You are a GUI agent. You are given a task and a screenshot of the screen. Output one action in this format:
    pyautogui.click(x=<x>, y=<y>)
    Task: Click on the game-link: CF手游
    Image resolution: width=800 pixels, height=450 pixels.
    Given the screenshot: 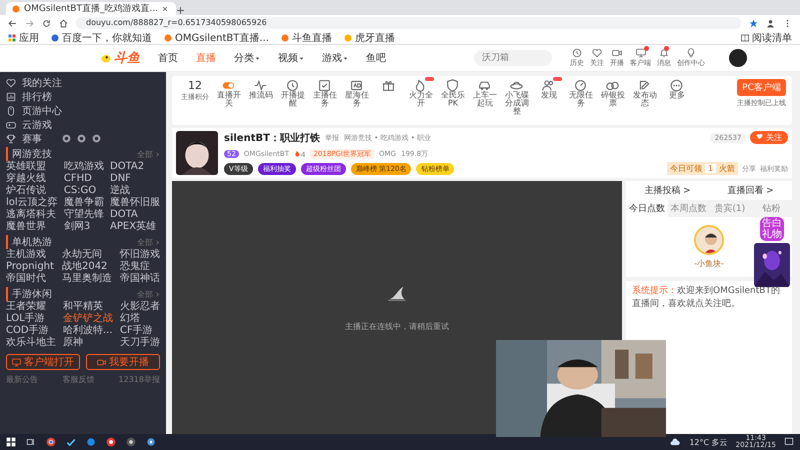 What is the action you would take?
    pyautogui.click(x=140, y=331)
    